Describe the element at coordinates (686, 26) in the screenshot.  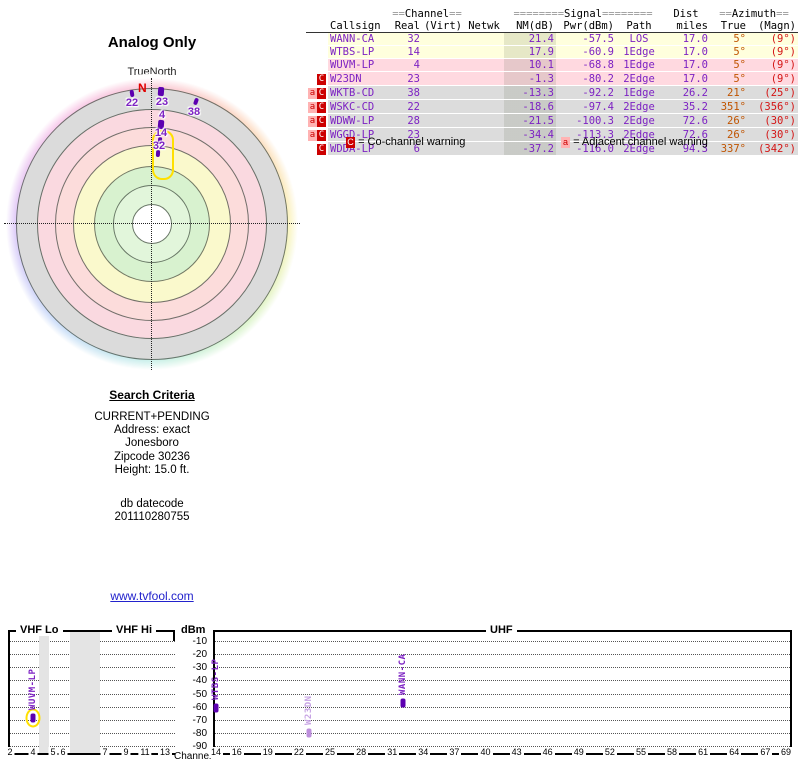
I see `column-header: miles` at that location.